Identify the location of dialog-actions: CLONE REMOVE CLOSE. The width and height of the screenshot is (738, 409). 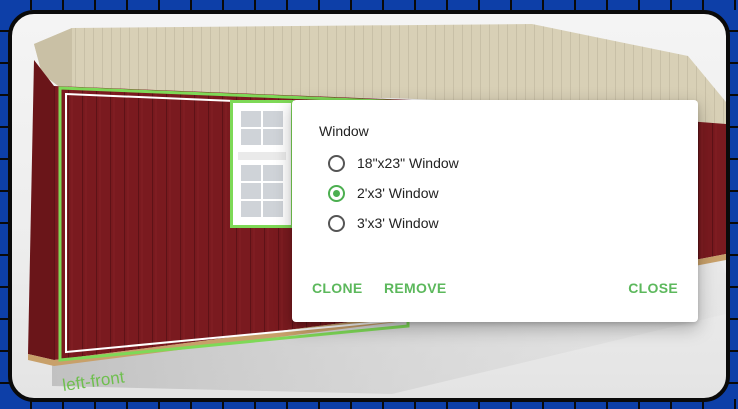
(495, 290).